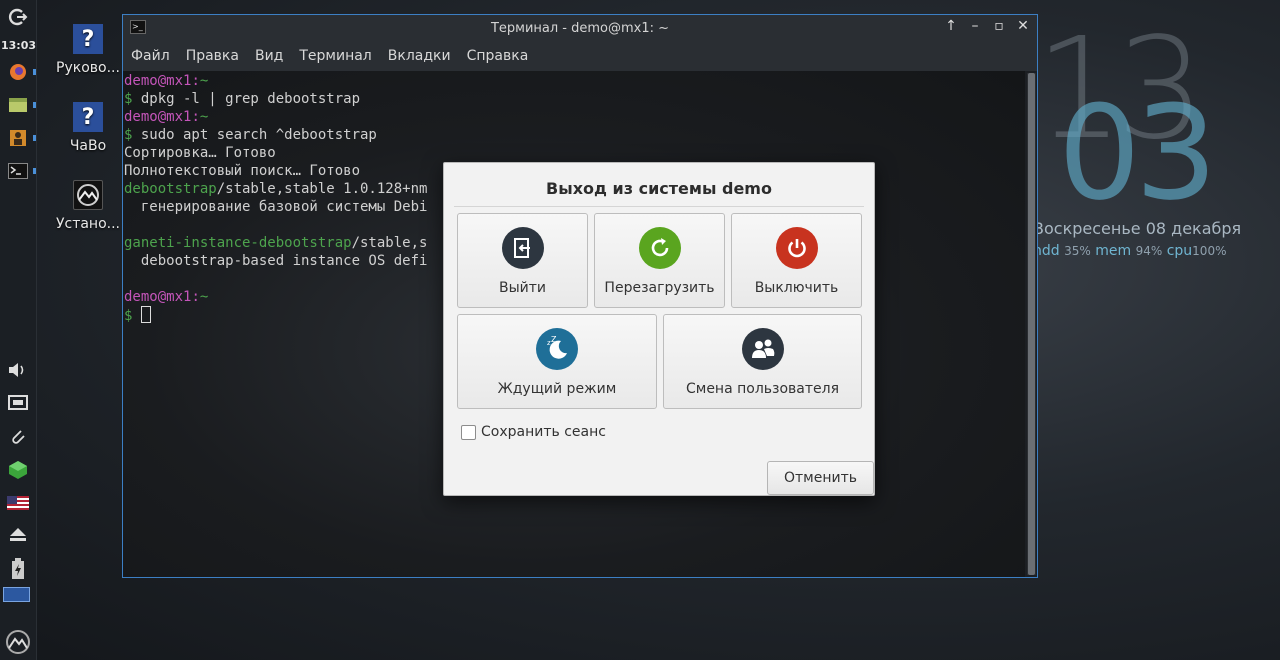  Describe the element at coordinates (975, 26) in the screenshot. I see `minimize-icon: –` at that location.